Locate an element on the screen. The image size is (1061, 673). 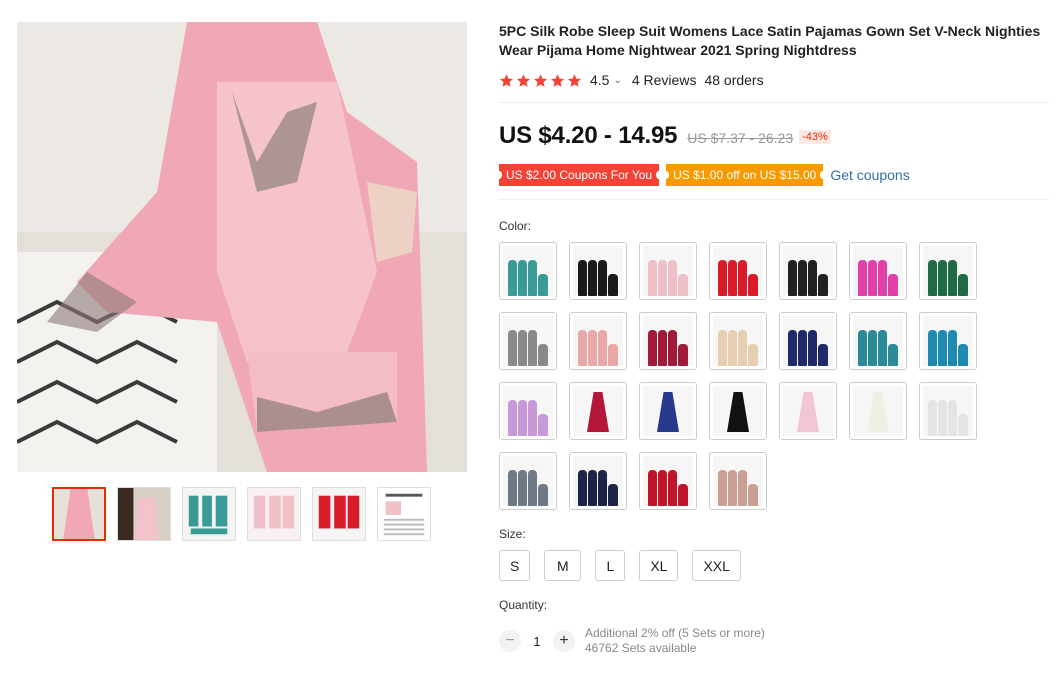
color-swatch-nude-robe-set is located at coordinates (738, 481).